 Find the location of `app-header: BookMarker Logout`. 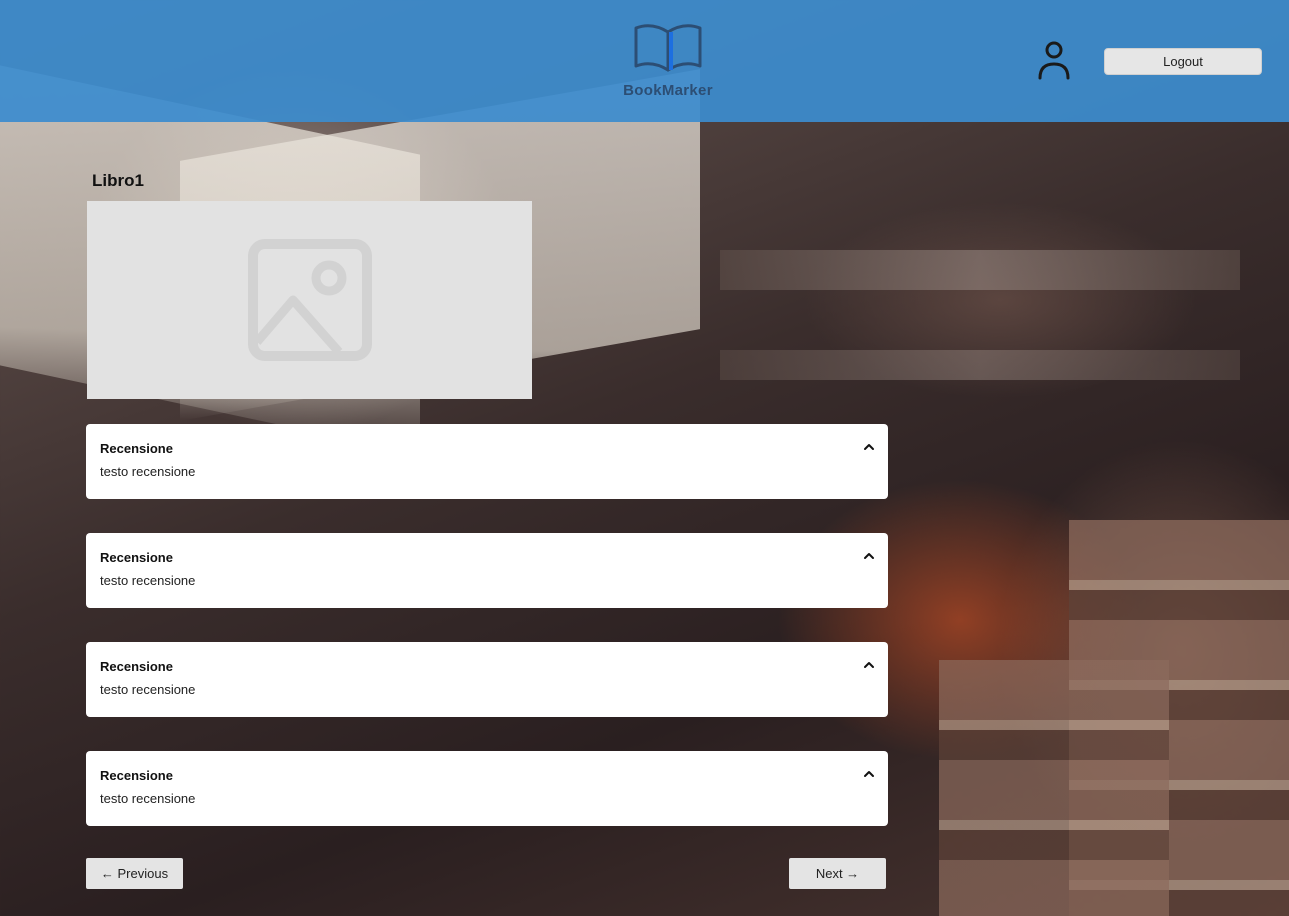

app-header: BookMarker Logout is located at coordinates (644, 61).